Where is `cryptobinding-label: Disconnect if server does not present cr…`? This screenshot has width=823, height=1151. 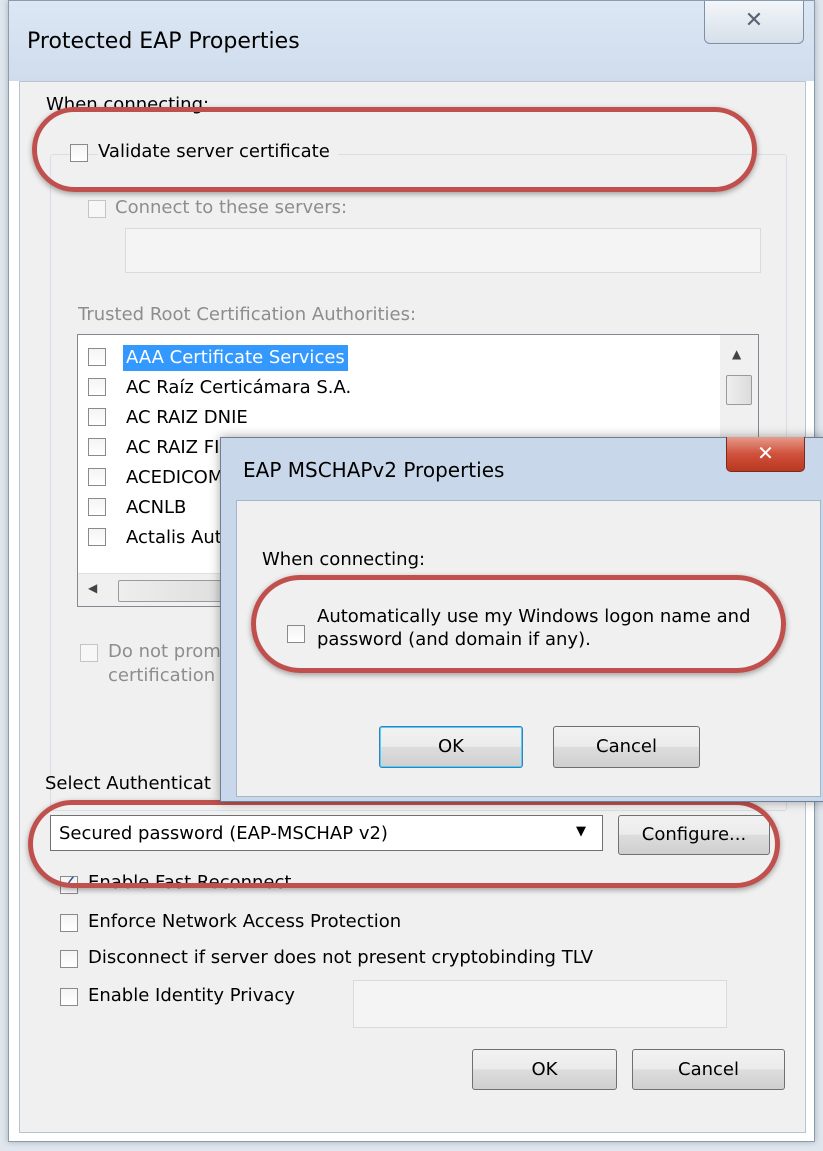
cryptobinding-label: Disconnect if server does not present cr… is located at coordinates (341, 957).